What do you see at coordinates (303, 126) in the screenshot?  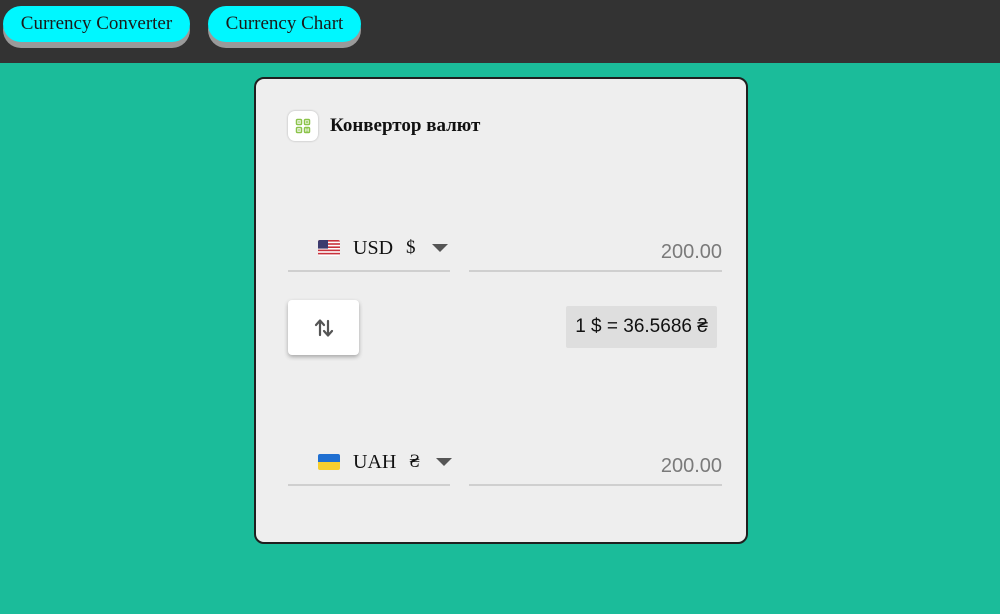 I see `calculator-icon` at bounding box center [303, 126].